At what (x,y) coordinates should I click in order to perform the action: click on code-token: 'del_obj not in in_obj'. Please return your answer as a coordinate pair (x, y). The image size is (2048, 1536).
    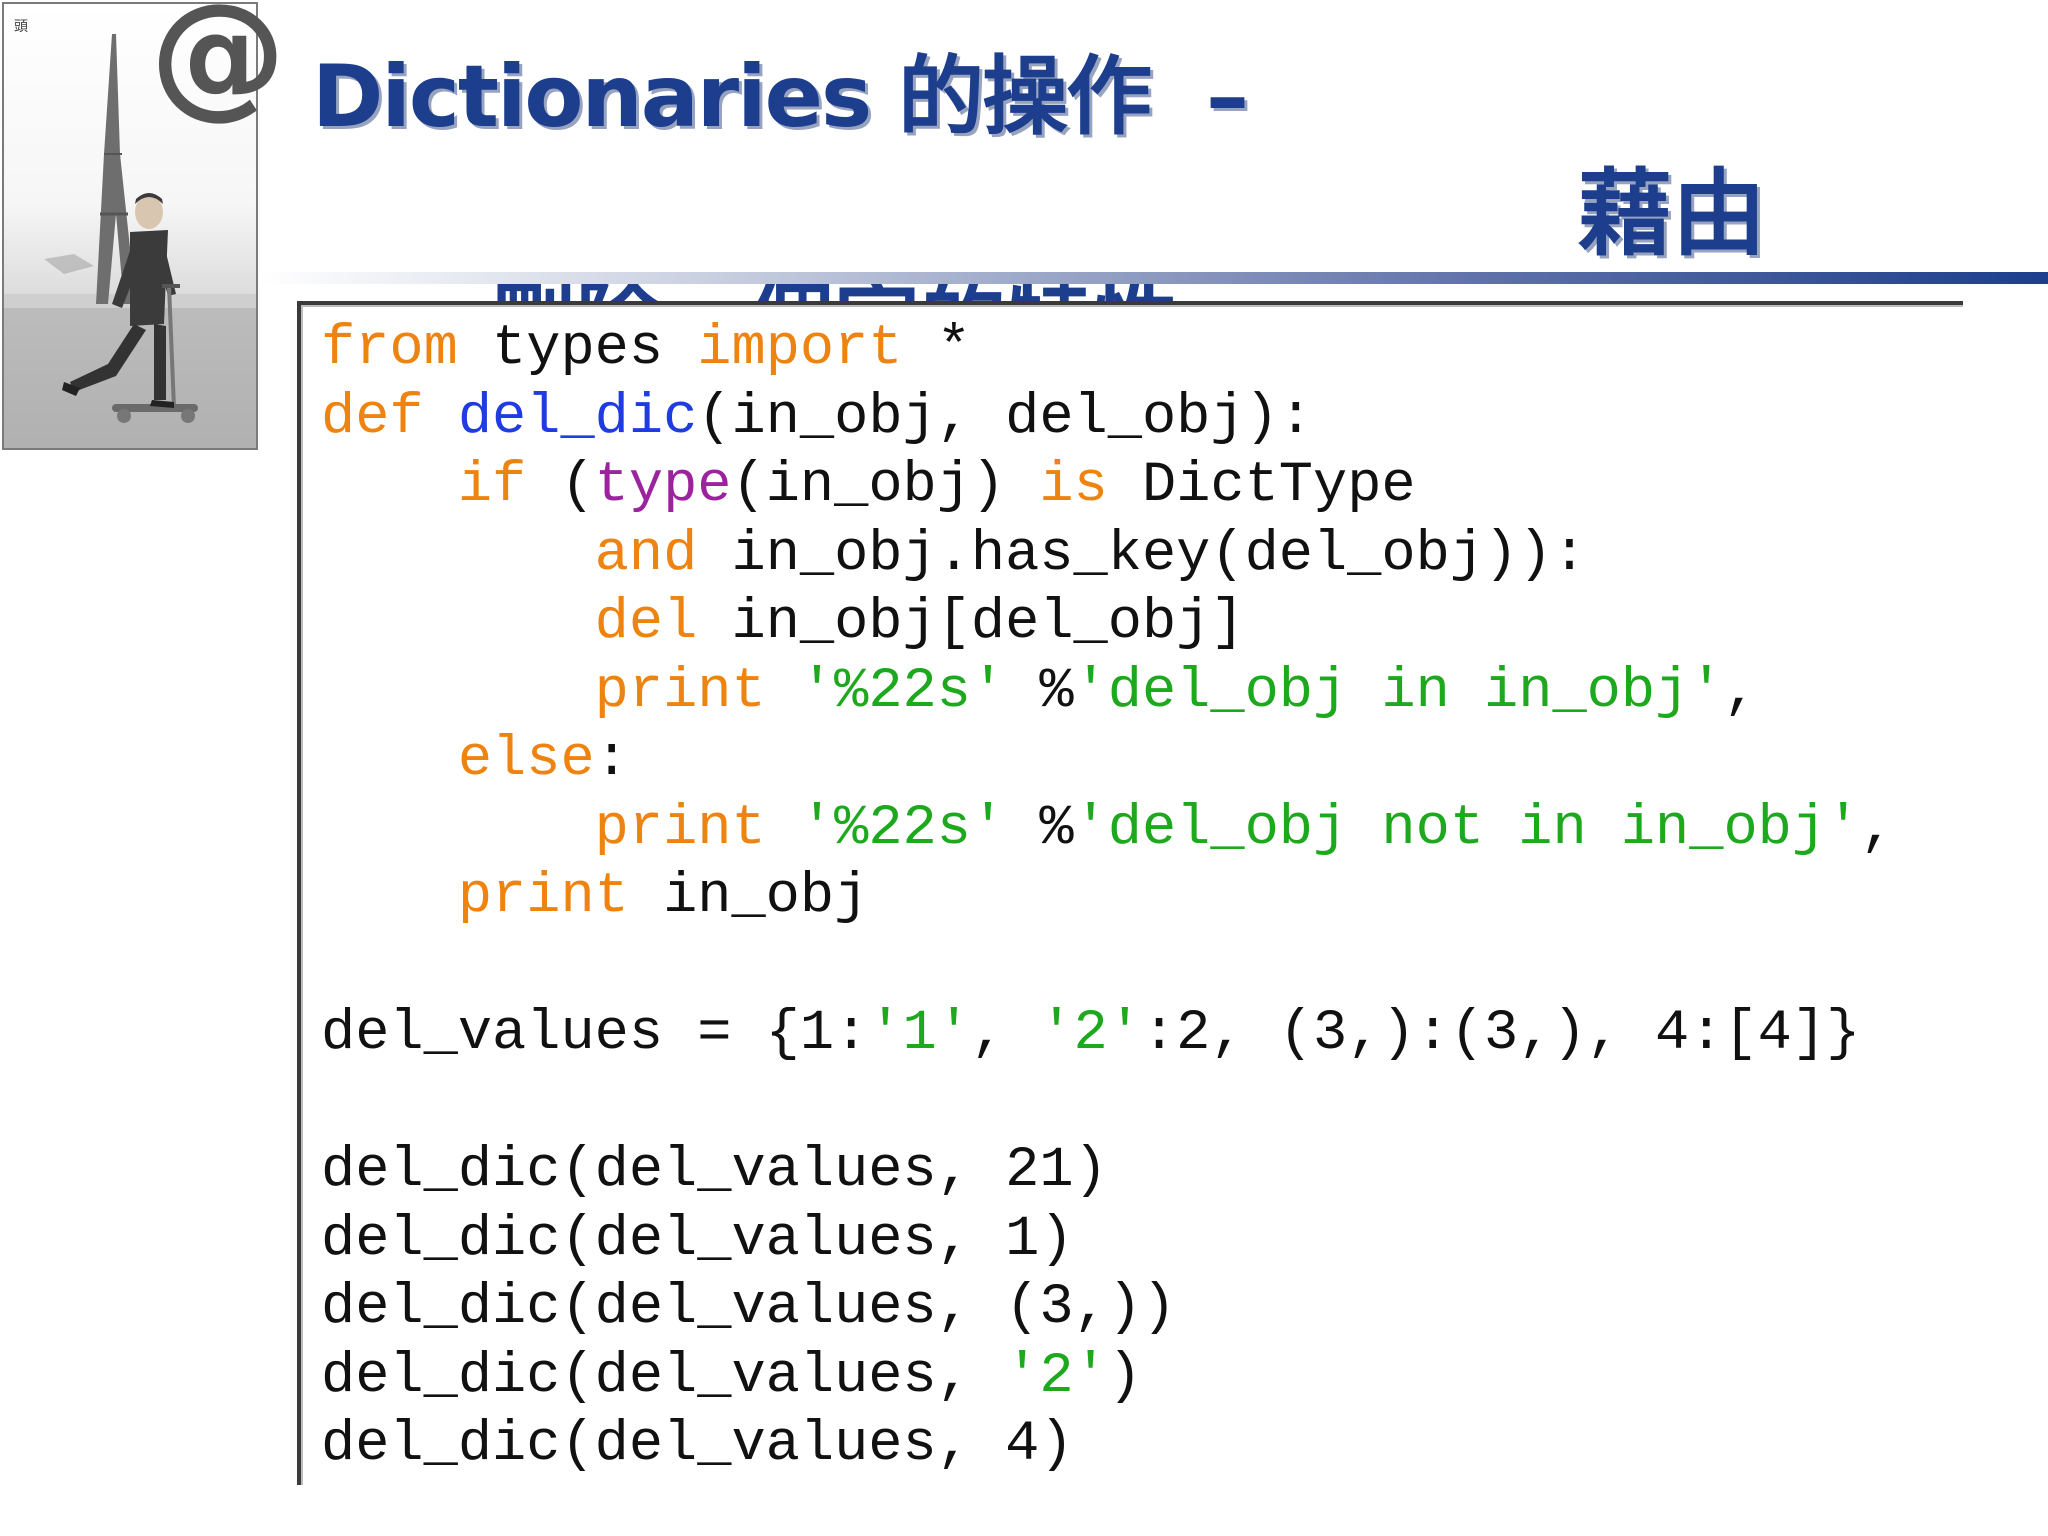
    Looking at the image, I should click on (1467, 828).